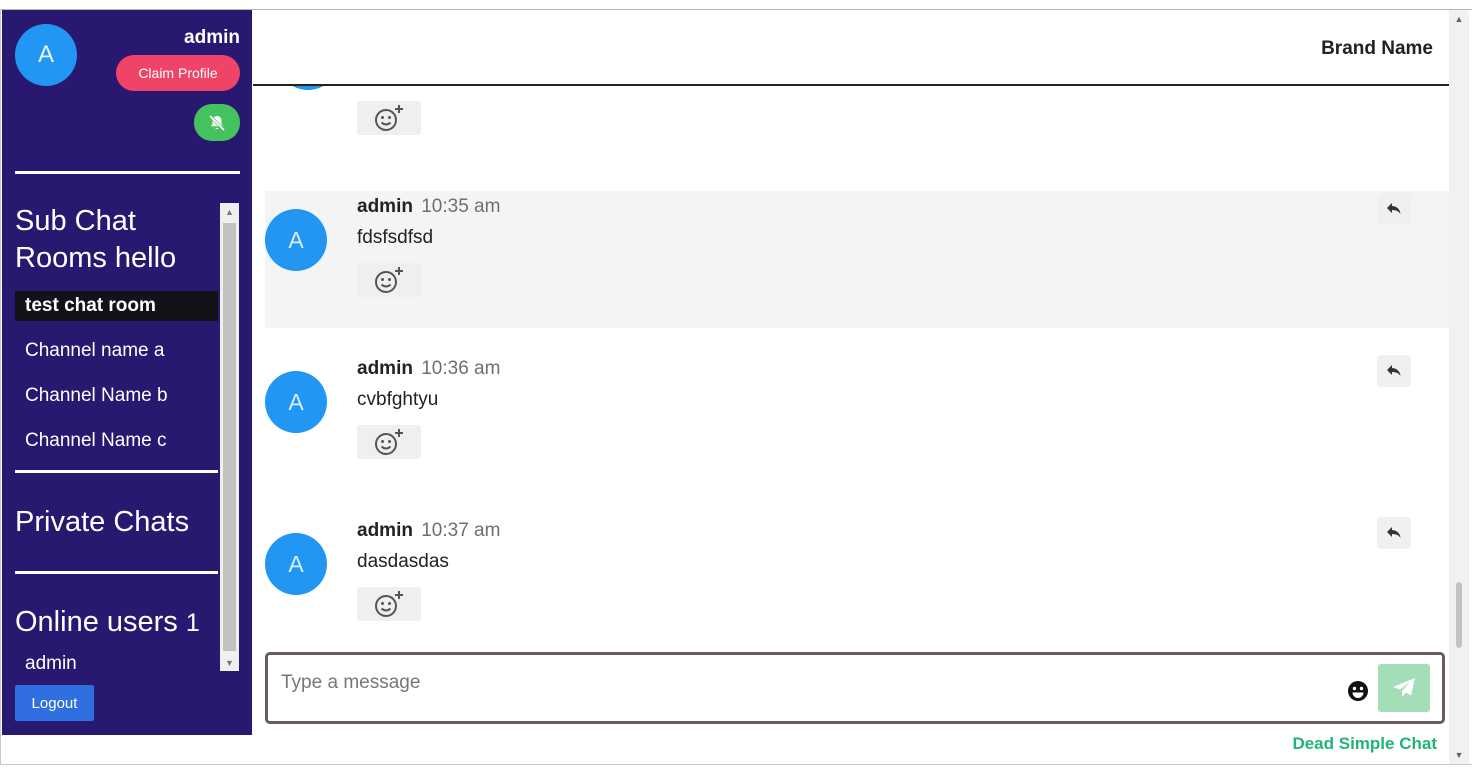 Image resolution: width=1472 pixels, height=772 pixels. What do you see at coordinates (461, 368) in the screenshot?
I see `message-time: 10:36 am` at bounding box center [461, 368].